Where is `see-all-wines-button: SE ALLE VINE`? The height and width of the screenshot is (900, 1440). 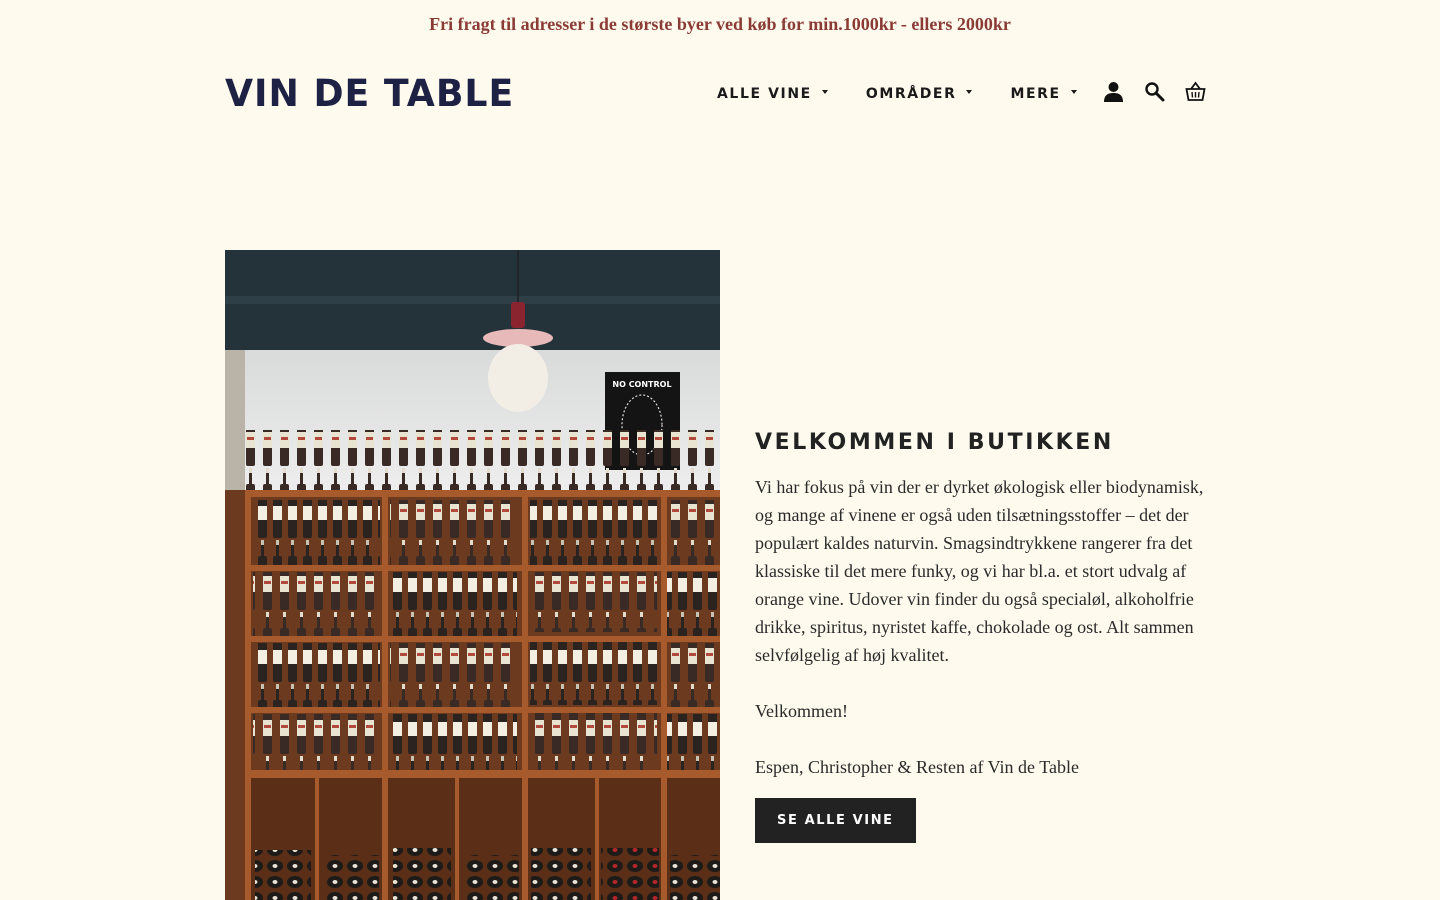 see-all-wines-button: SE ALLE VINE is located at coordinates (835, 820).